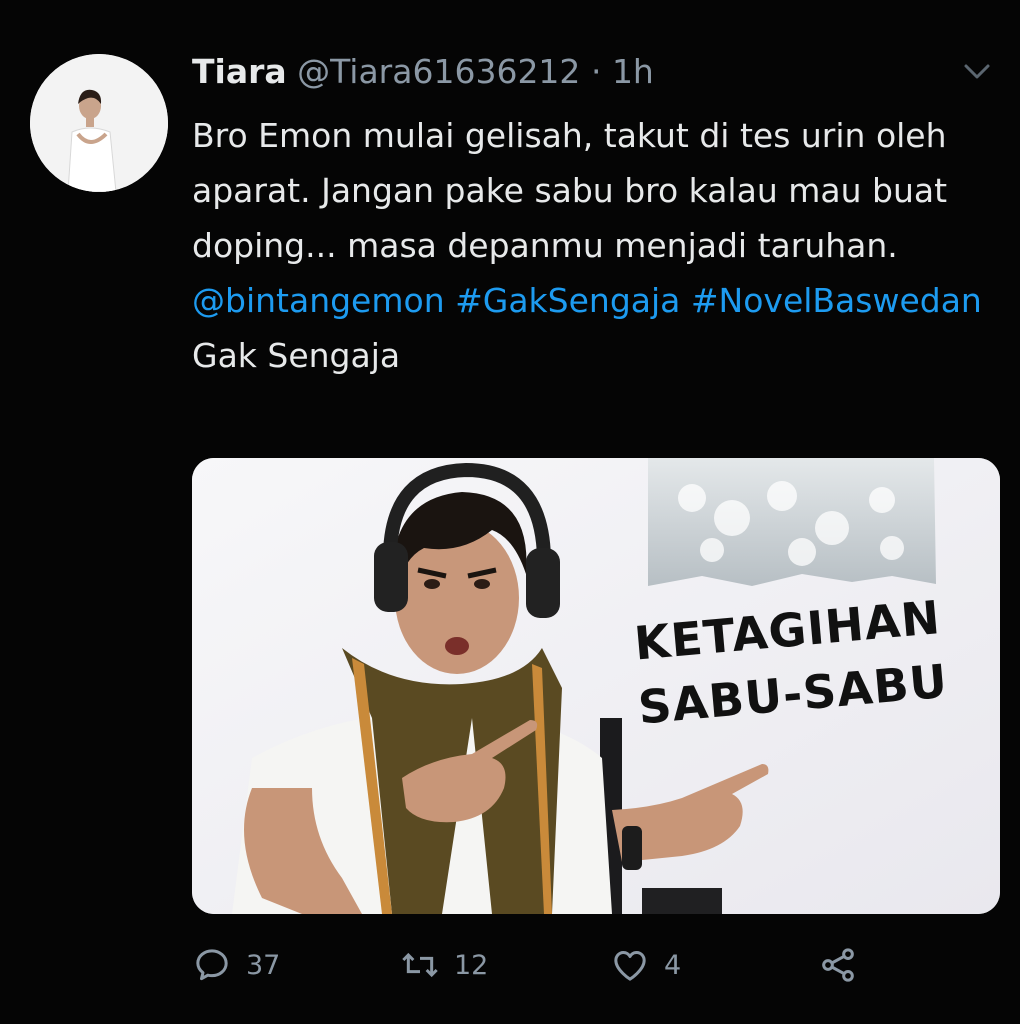 This screenshot has width=1020, height=1024. What do you see at coordinates (420, 965) in the screenshot?
I see `retweet-icon` at bounding box center [420, 965].